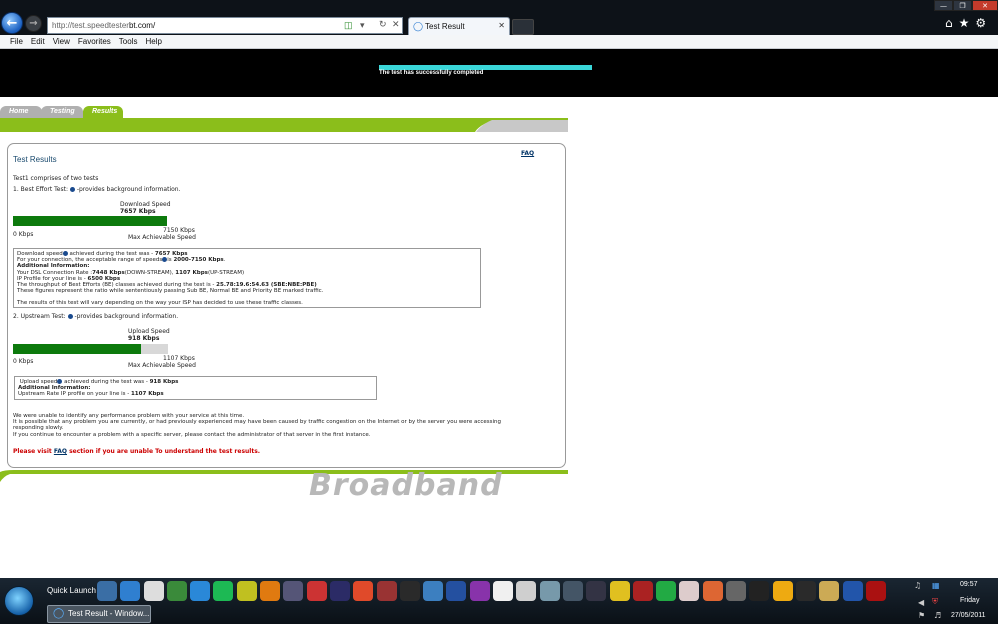 This screenshot has height=624, width=998. Describe the element at coordinates (38, 41) in the screenshot. I see `menu-edit: Edit` at that location.